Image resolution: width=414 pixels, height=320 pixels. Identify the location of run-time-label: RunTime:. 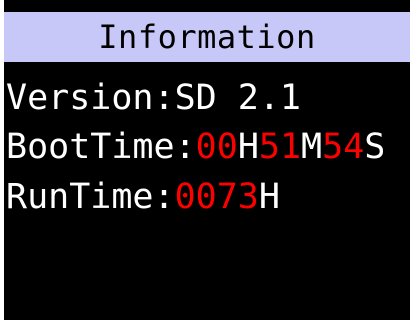
(90, 197).